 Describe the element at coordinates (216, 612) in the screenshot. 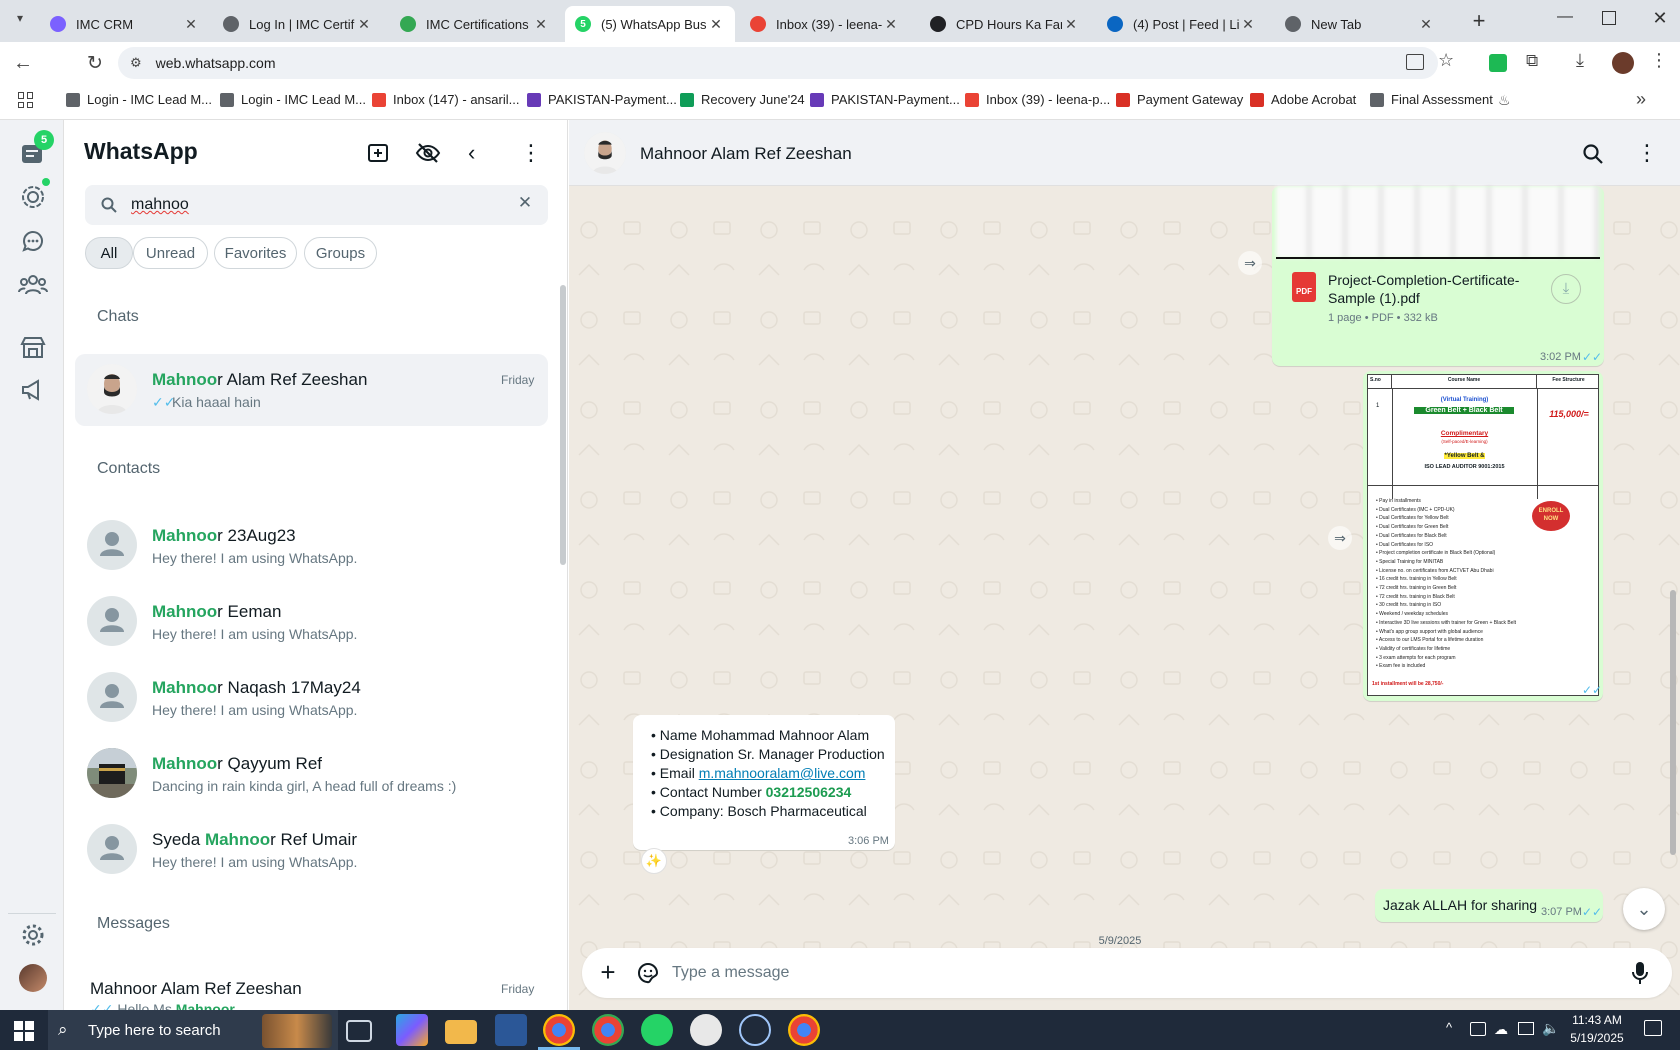

I see `contact-name: Mahnoor Eeman` at that location.